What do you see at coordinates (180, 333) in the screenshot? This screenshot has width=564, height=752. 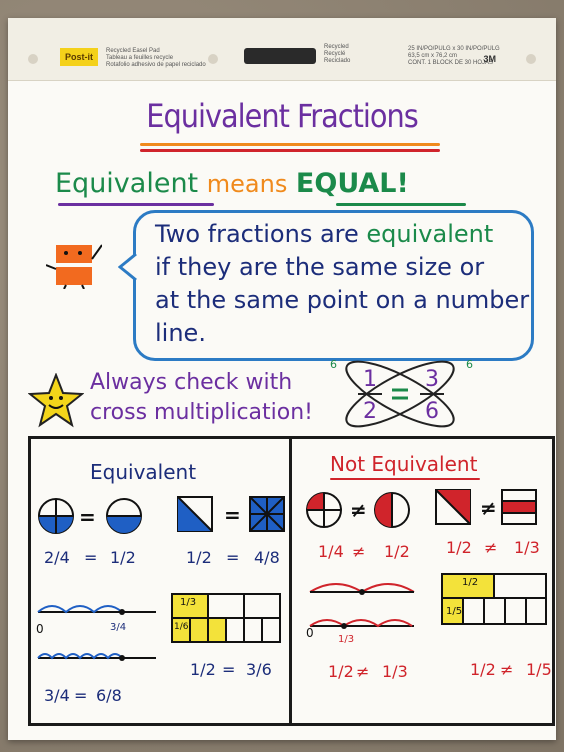 I see `definition-line: line.` at bounding box center [180, 333].